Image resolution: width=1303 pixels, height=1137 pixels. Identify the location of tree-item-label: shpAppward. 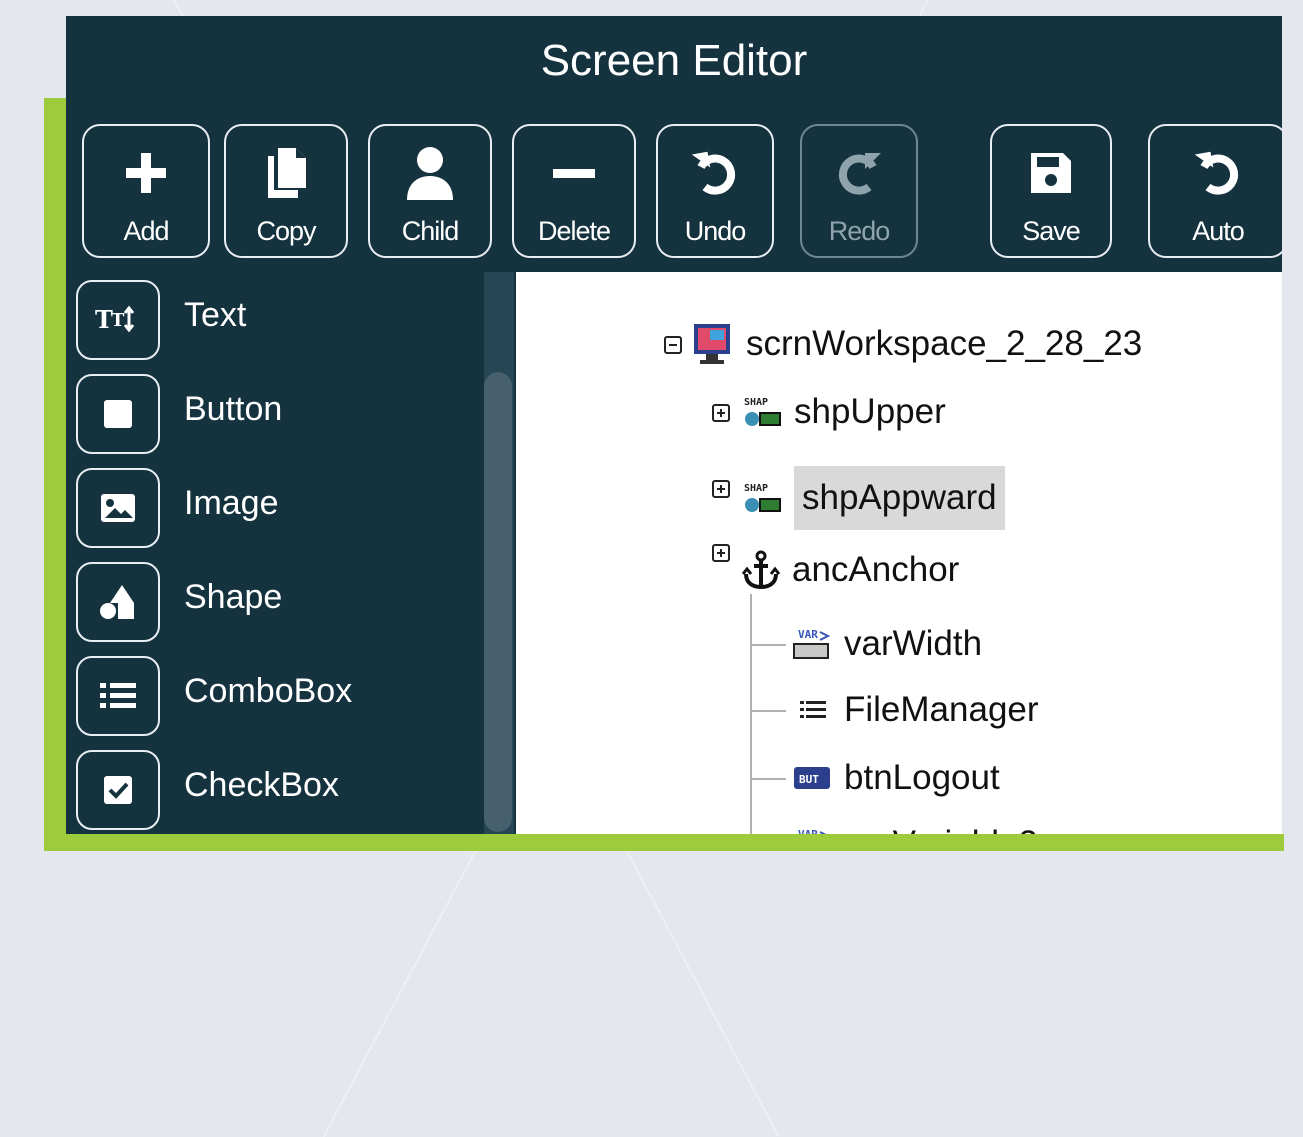
(899, 498).